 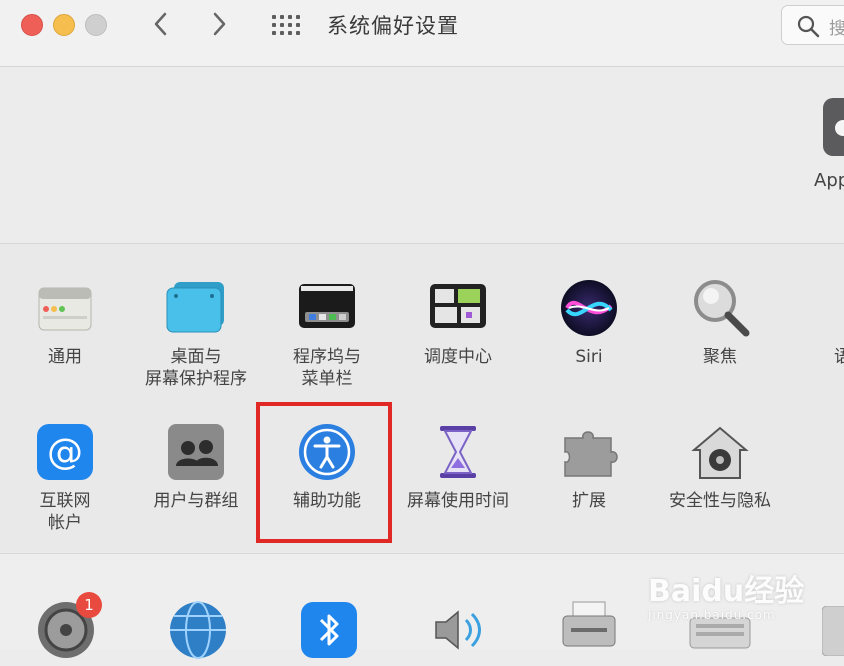 I want to click on pane-security-privacy: 安全性与隐私, so click(x=720, y=466).